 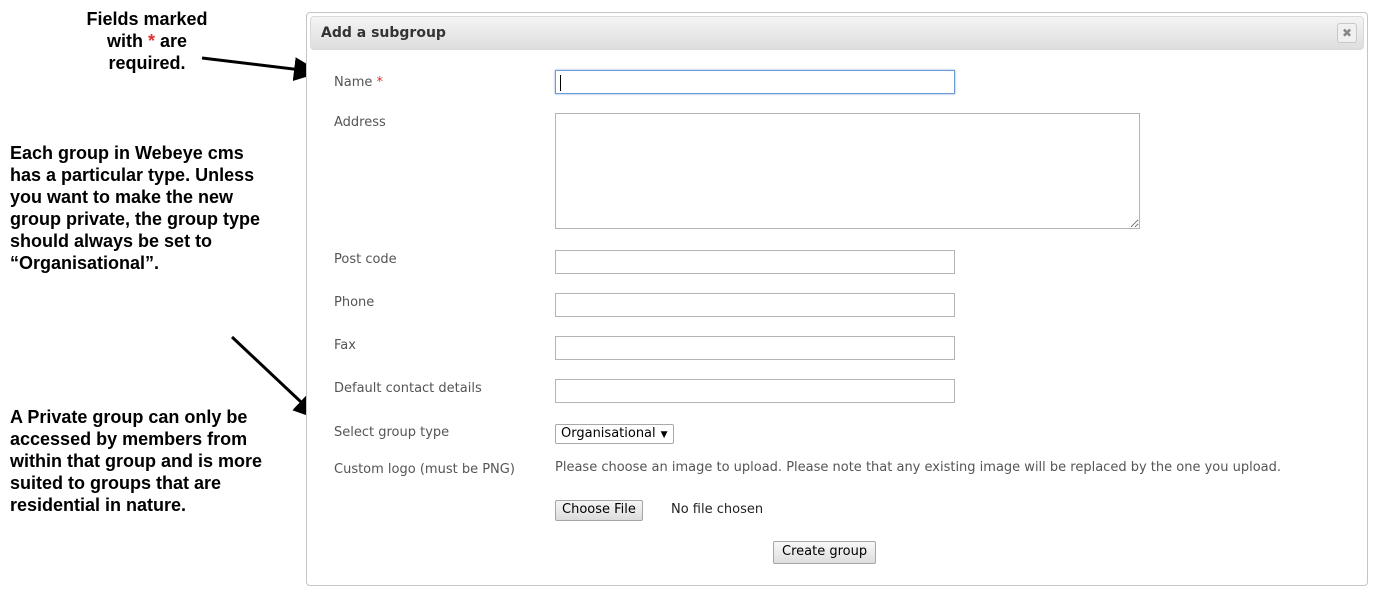 I want to click on text-cursor, so click(x=560, y=83).